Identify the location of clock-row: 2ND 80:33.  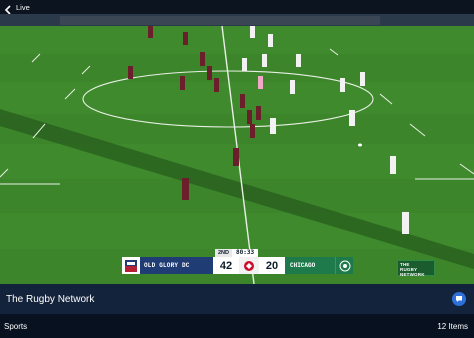
(237, 253).